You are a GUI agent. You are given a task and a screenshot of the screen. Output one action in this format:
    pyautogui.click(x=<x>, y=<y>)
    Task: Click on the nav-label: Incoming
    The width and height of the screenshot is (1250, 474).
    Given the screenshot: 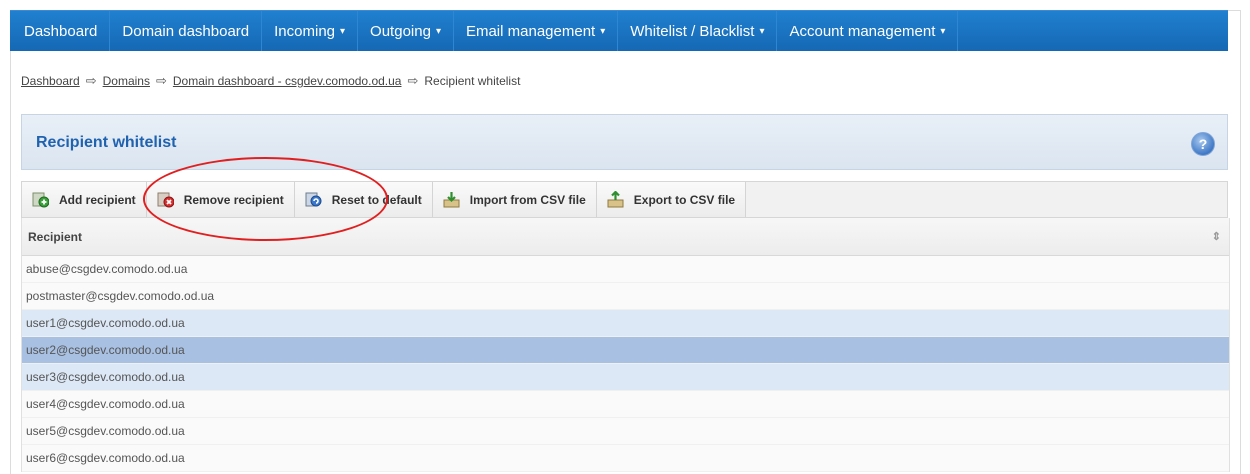 What is the action you would take?
    pyautogui.click(x=305, y=31)
    